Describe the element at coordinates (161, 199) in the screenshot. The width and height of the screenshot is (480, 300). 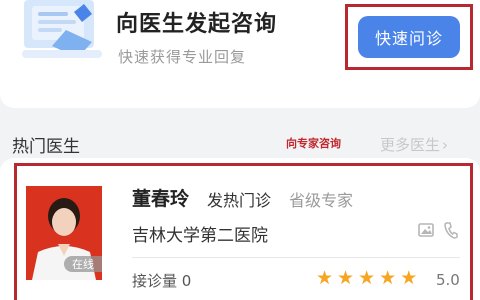
I see `doctor-name: 董春玲` at that location.